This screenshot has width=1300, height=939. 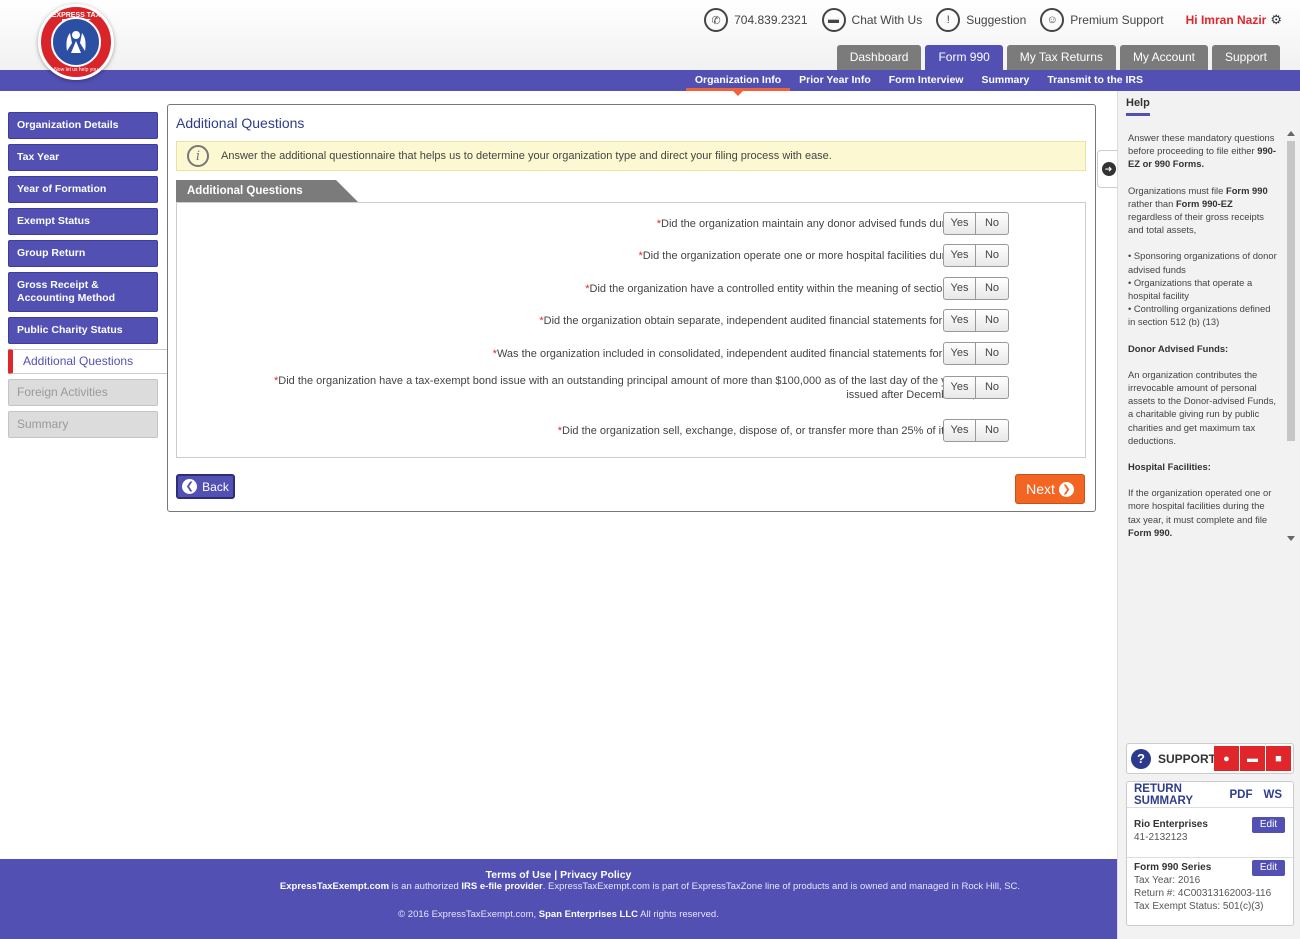 I want to click on form-series: Form 990 Series, so click(x=1173, y=867).